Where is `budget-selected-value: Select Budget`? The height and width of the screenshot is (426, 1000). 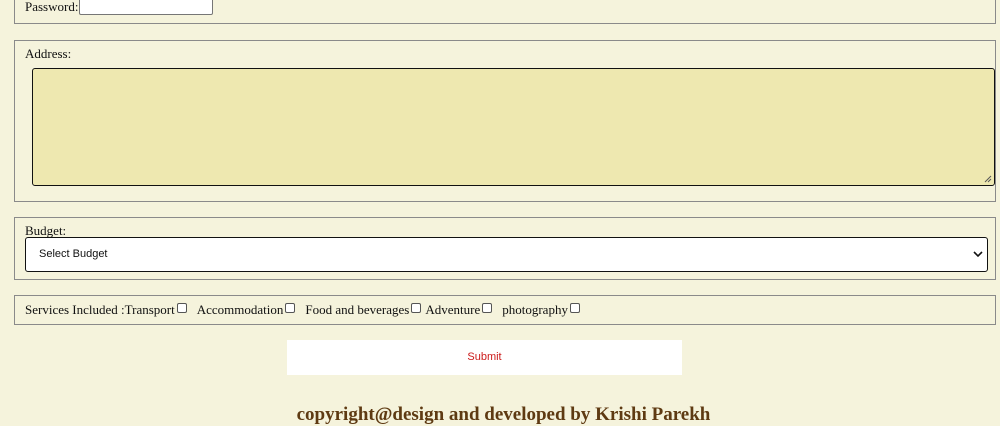 budget-selected-value: Select Budget is located at coordinates (73, 254).